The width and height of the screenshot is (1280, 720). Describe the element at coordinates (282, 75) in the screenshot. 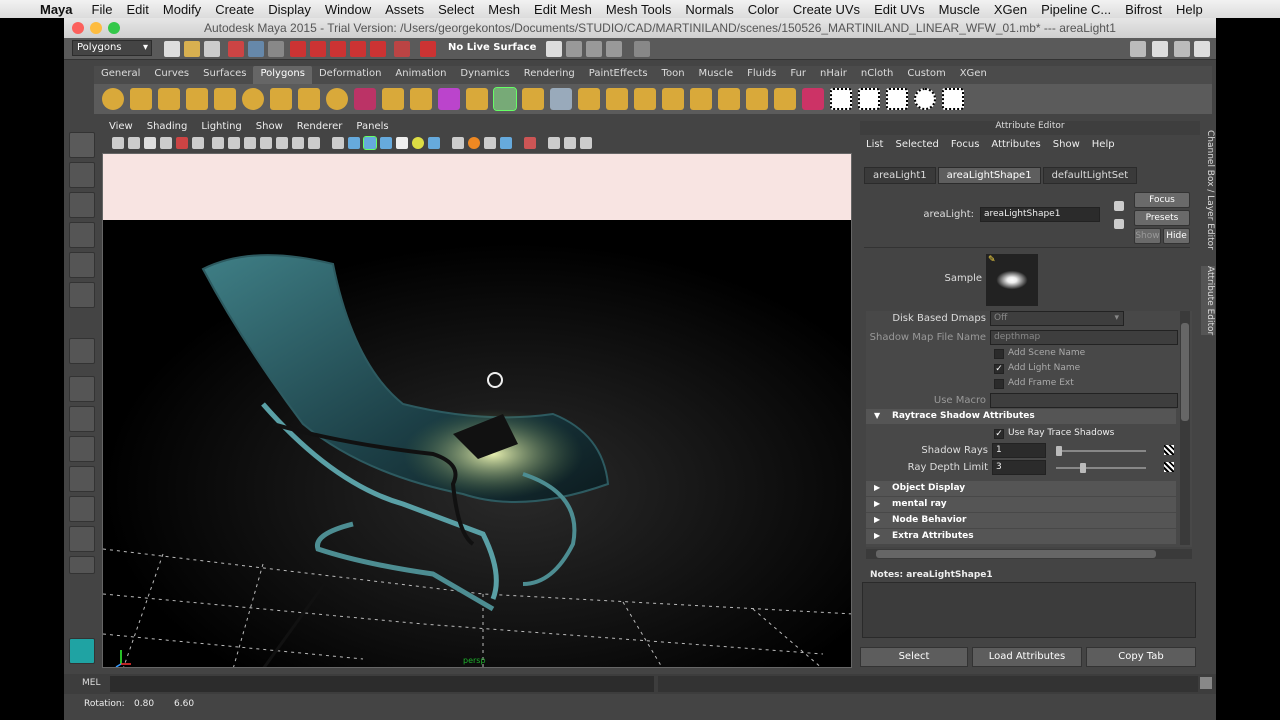

I see `shelf-tab-polygons: Polygons` at that location.